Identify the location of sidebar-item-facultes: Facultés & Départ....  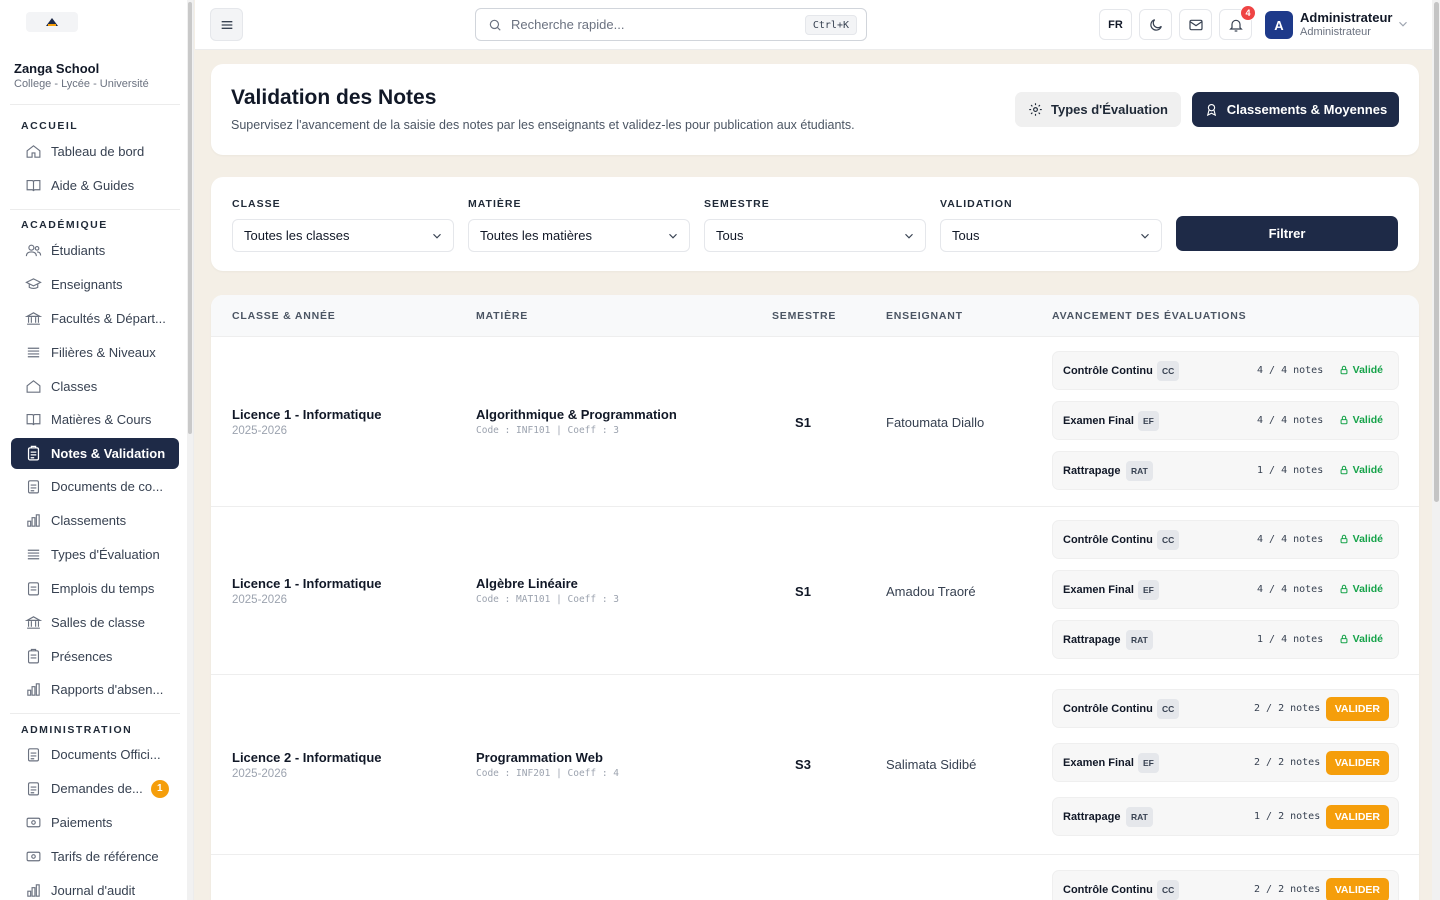
(95, 318).